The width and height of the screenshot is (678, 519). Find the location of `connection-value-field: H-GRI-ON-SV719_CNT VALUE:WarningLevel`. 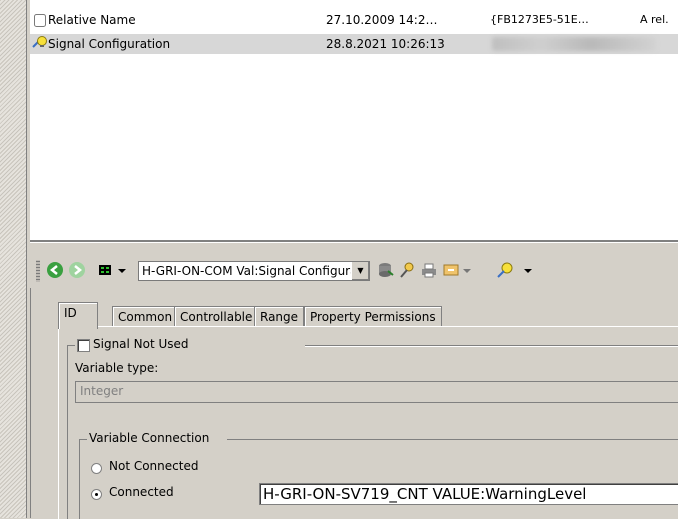

connection-value-field: H-GRI-ON-SV719_CNT VALUE:WarningLevel is located at coordinates (468, 494).